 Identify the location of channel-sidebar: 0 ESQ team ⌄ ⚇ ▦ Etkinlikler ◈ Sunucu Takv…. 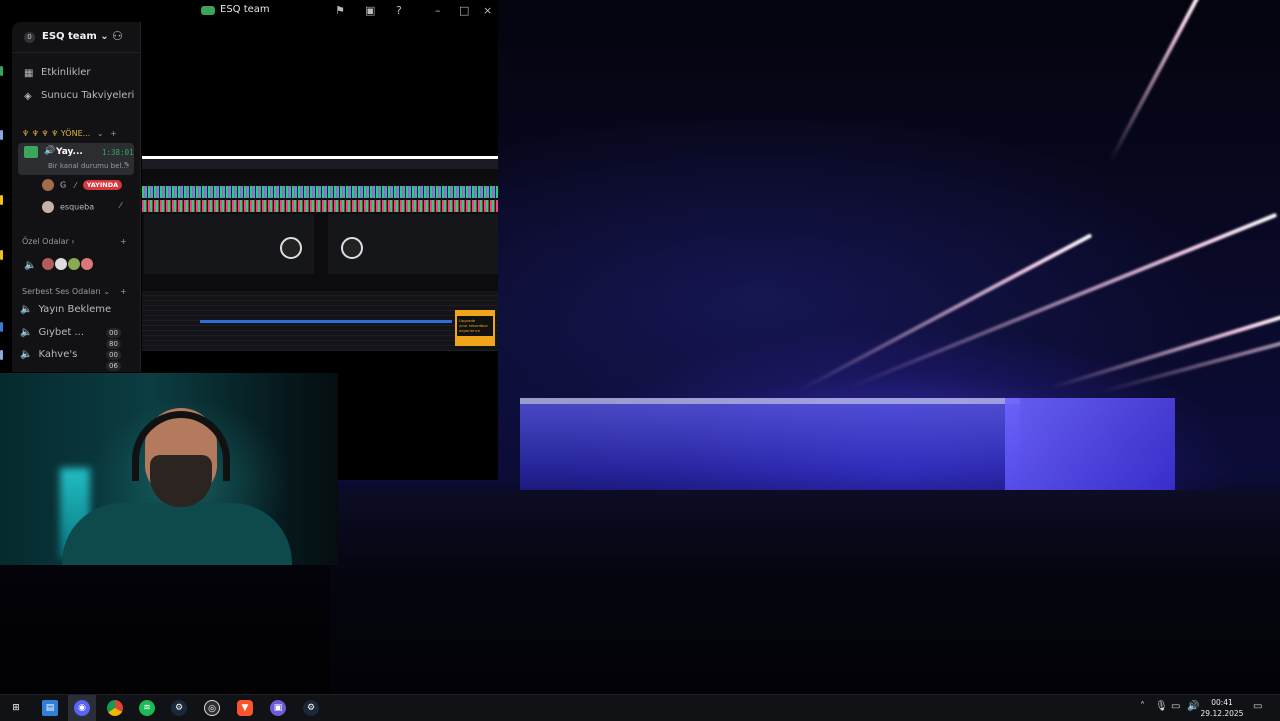
(76, 197).